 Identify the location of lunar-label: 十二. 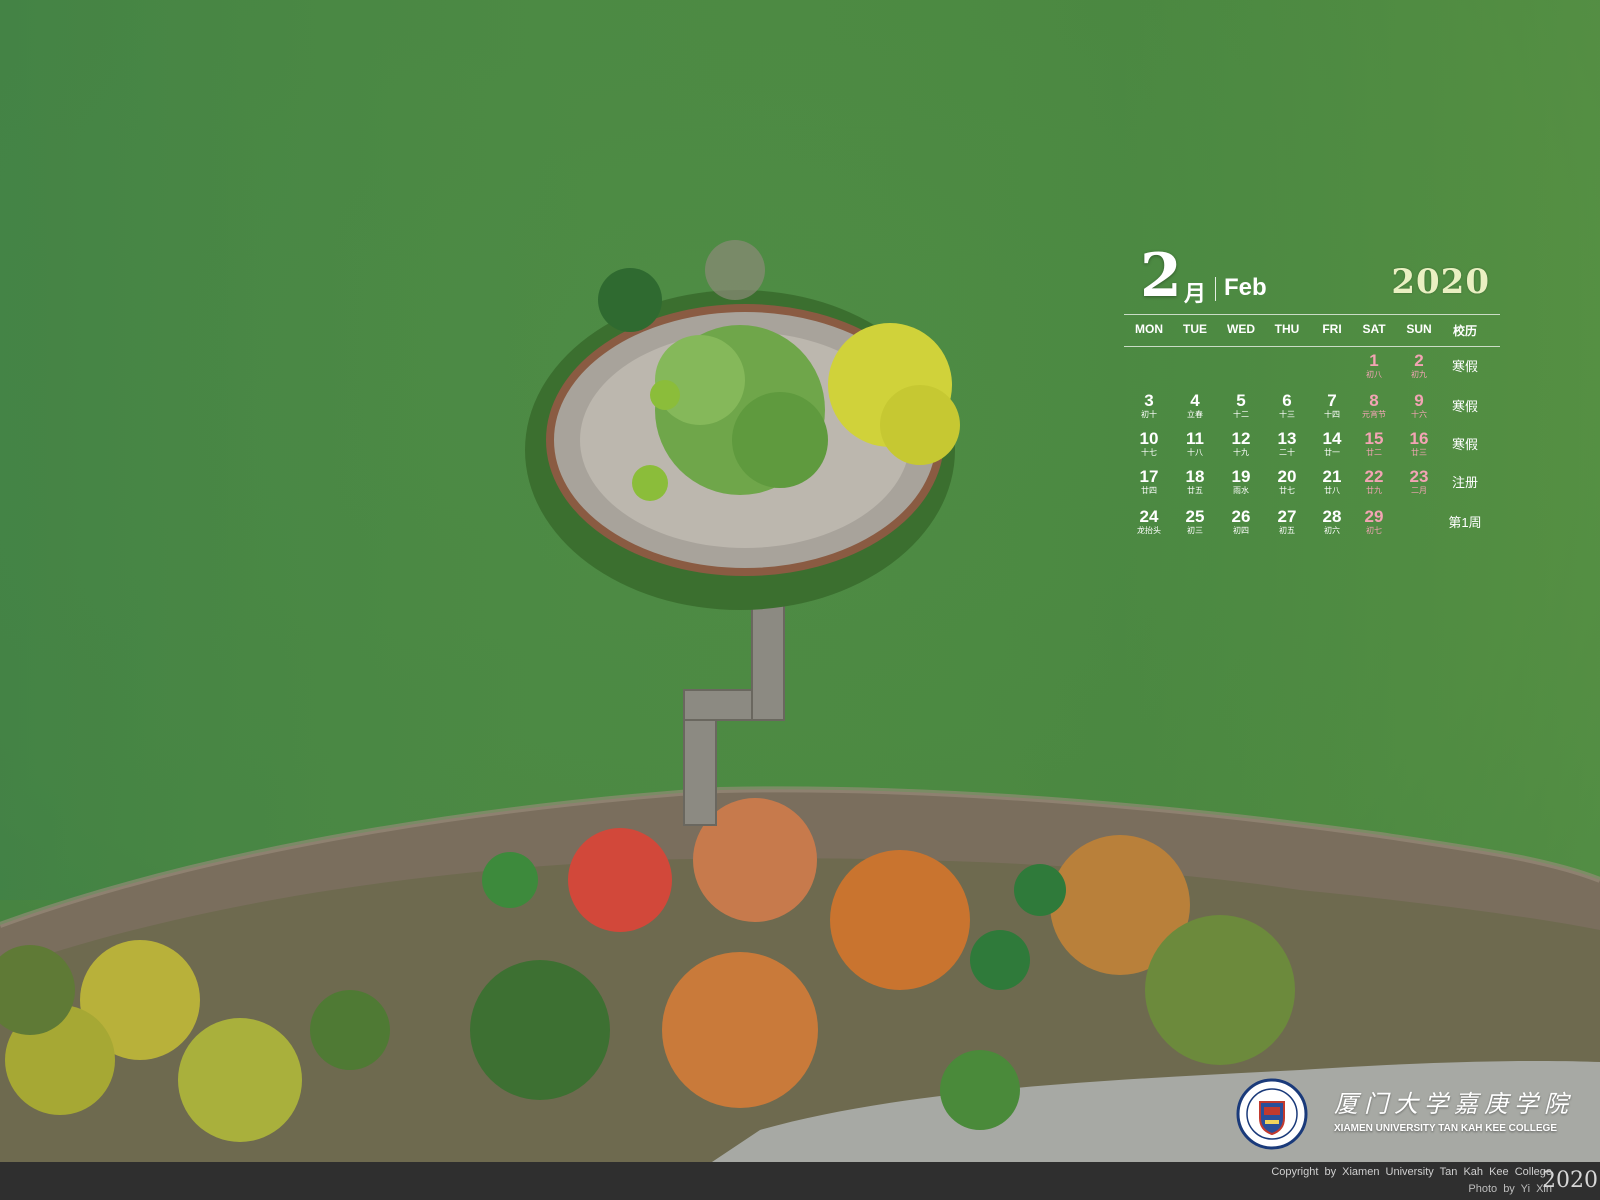
(1241, 414).